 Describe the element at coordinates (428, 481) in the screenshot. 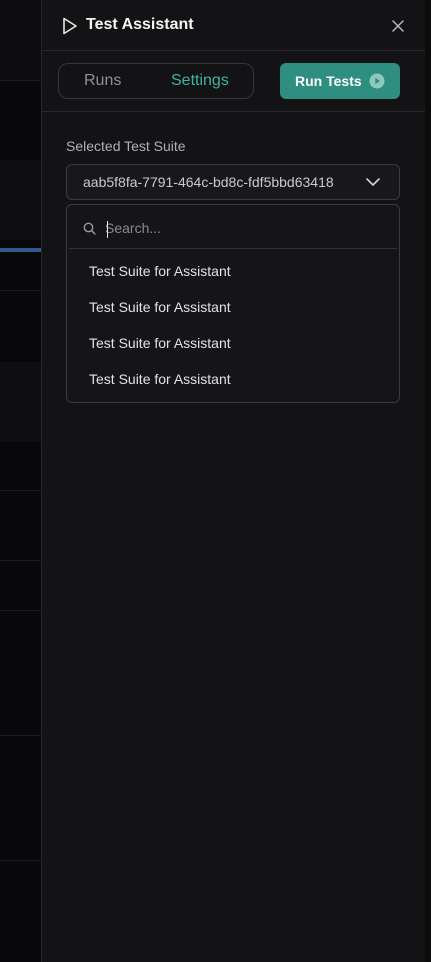

I see `window-edge` at that location.